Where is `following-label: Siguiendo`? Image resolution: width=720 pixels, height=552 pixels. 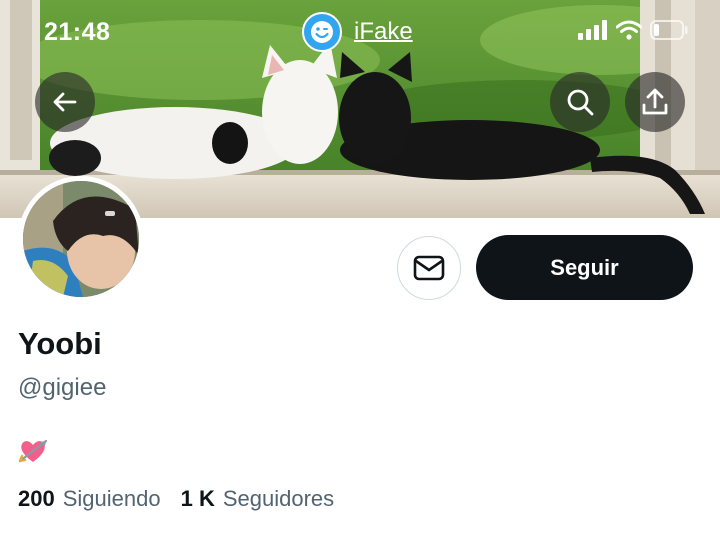 following-label: Siguiendo is located at coordinates (111, 498).